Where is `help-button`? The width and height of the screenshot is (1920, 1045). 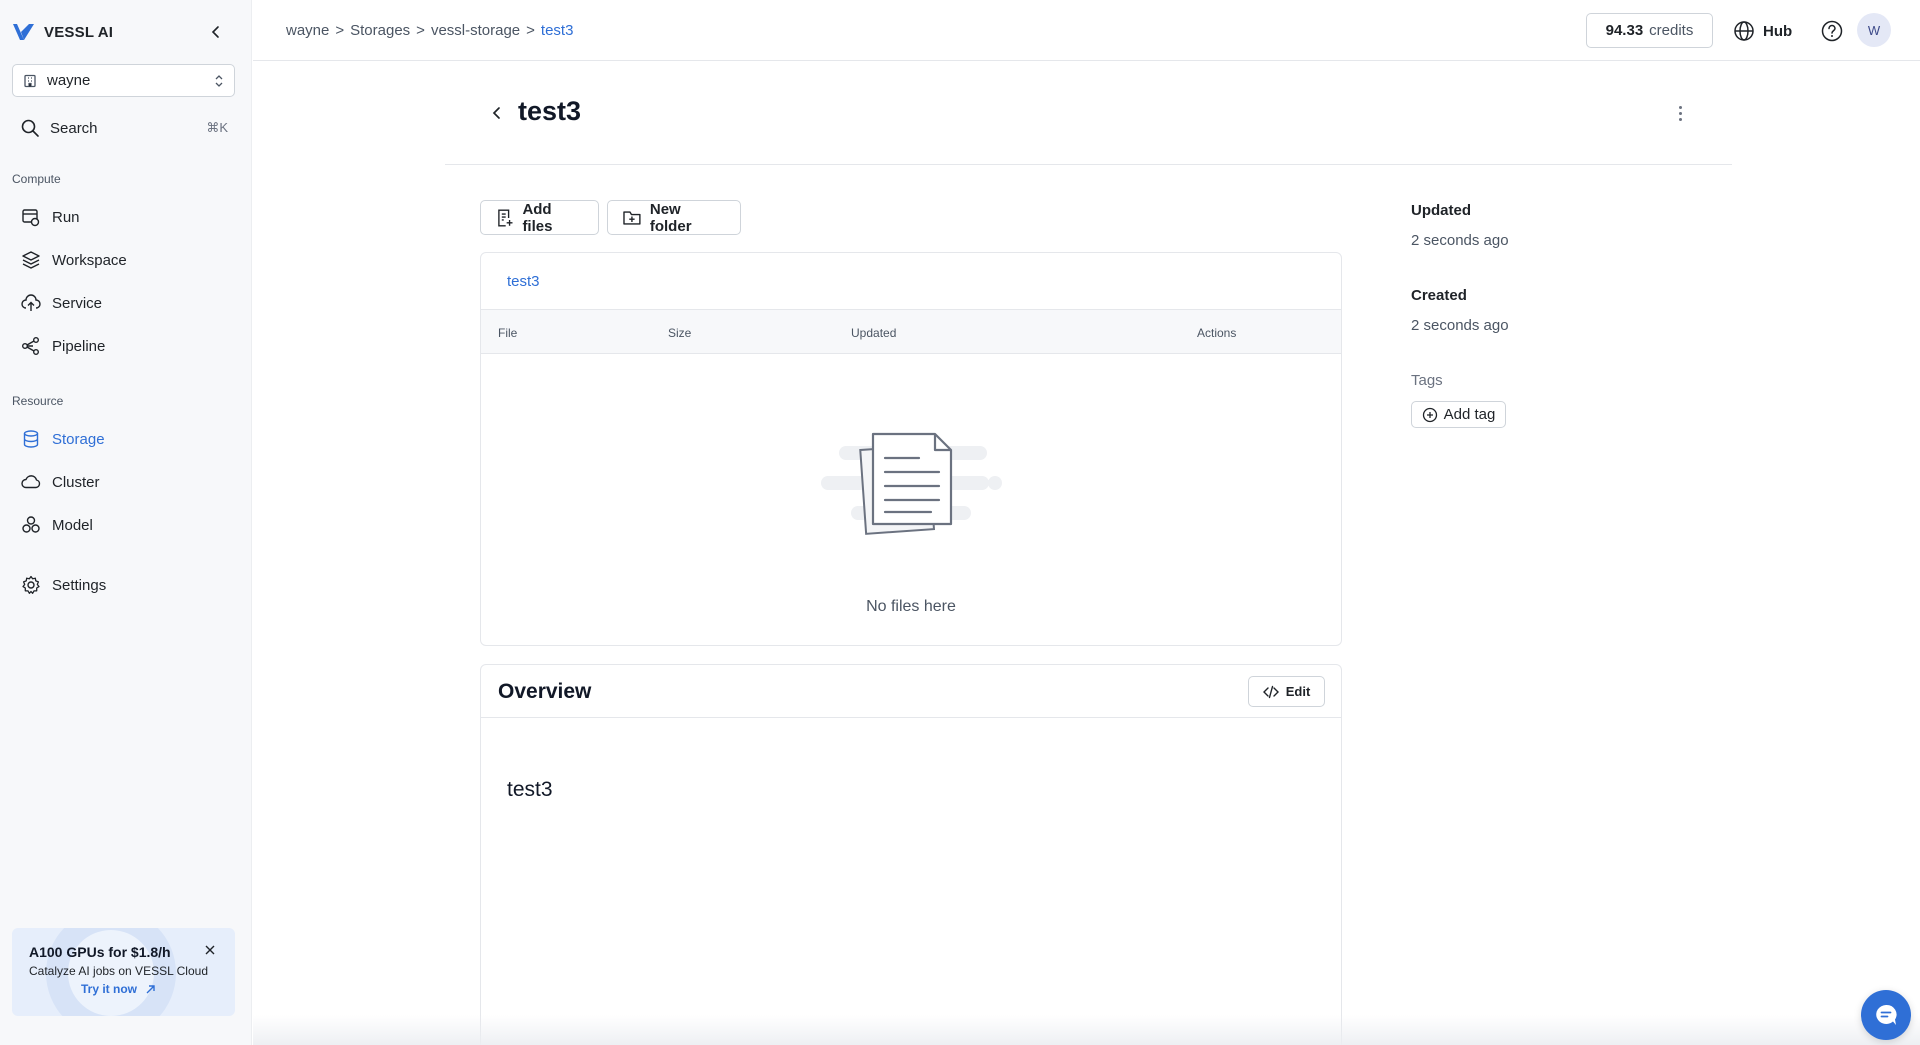
help-button is located at coordinates (1832, 31).